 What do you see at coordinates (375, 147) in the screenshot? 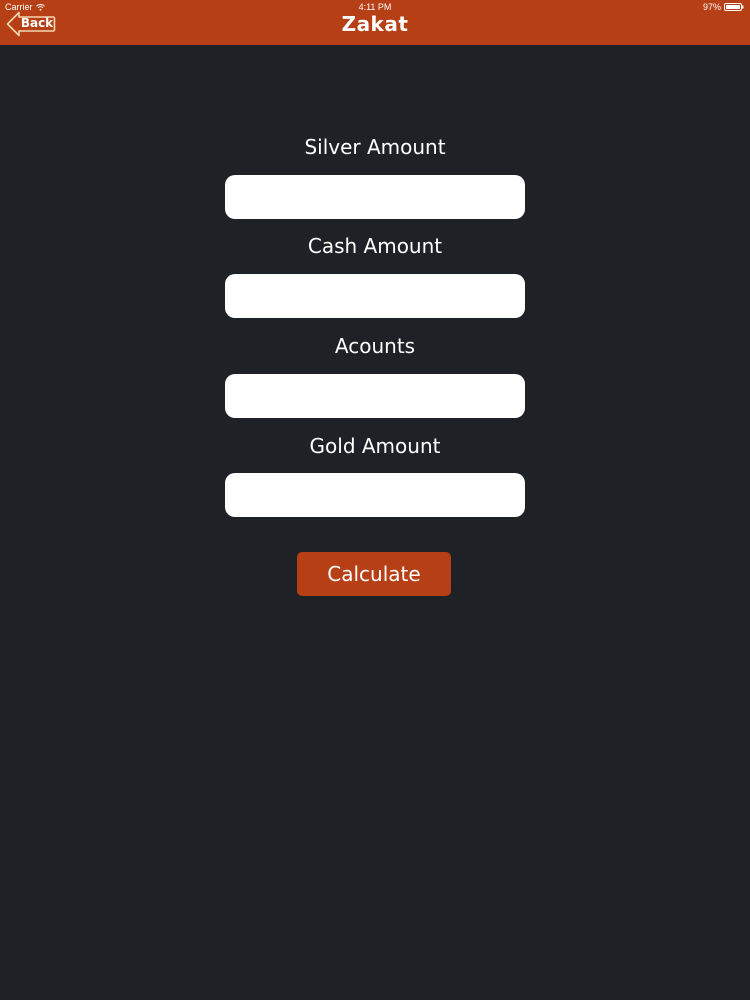
I see `silver-amount-label: Silver Amount` at bounding box center [375, 147].